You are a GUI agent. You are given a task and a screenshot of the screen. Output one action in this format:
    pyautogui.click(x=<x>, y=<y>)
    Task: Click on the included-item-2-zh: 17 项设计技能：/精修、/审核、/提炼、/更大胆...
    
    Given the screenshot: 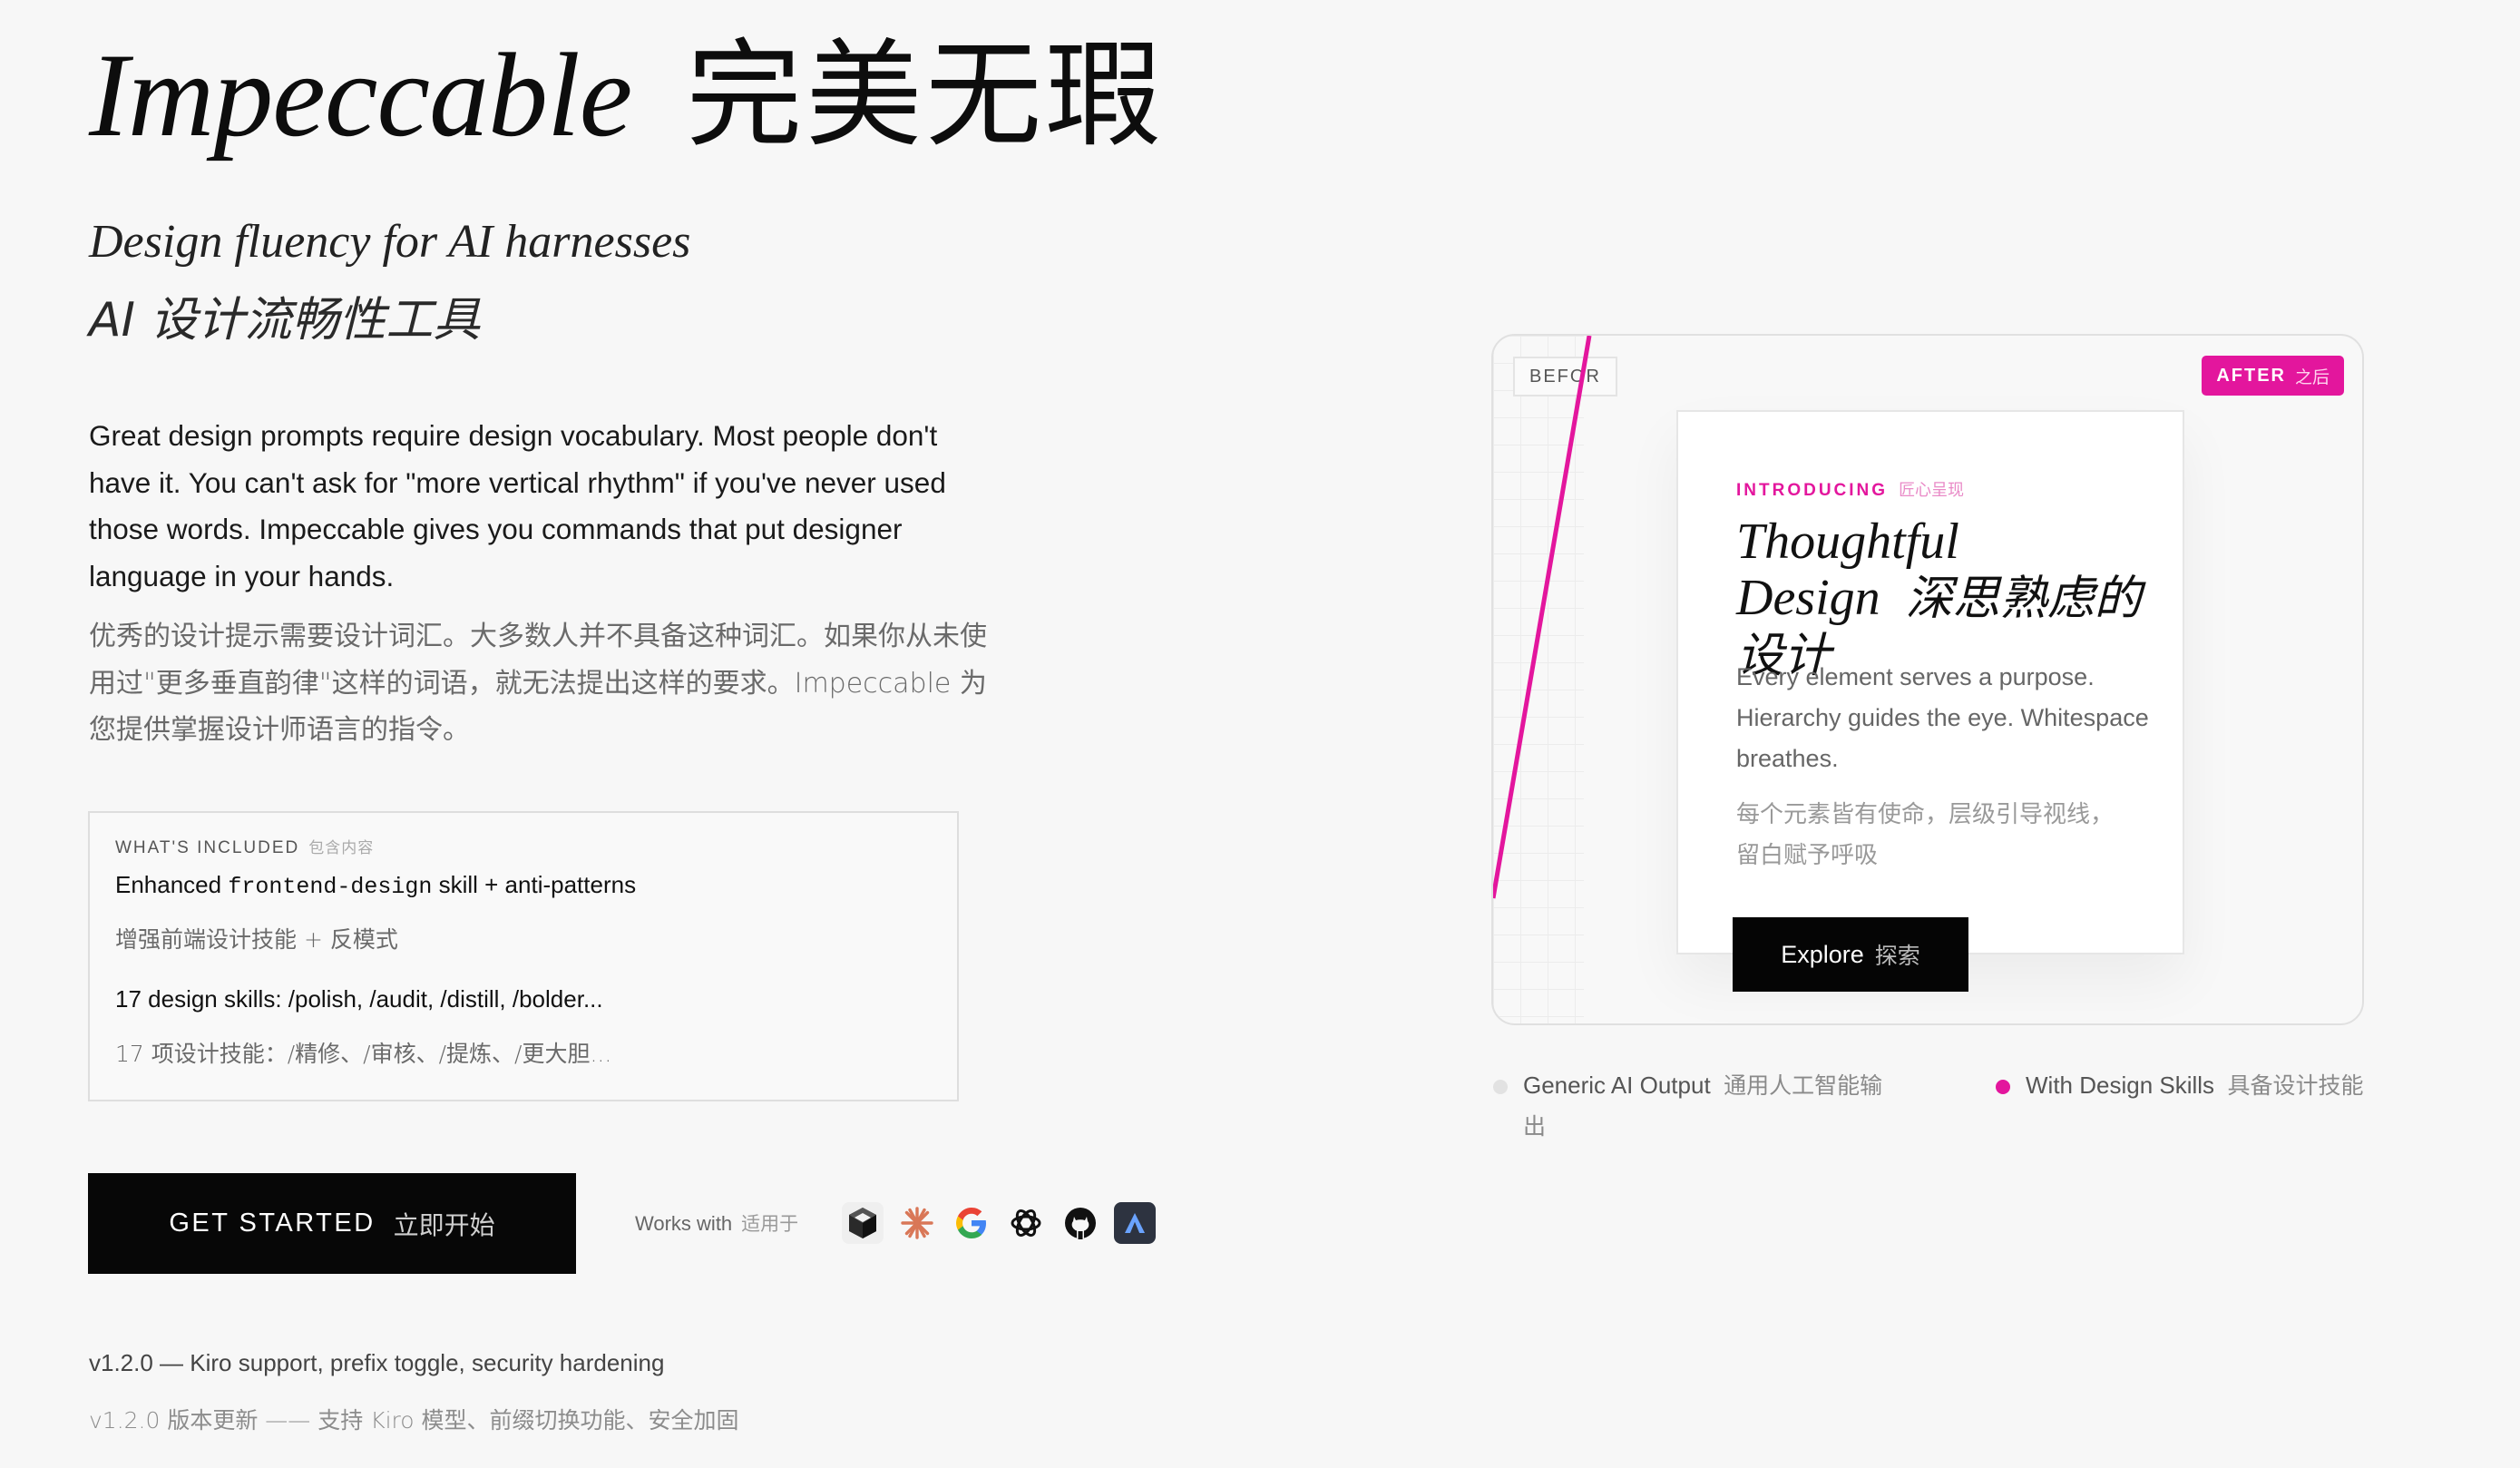 What is the action you would take?
    pyautogui.click(x=364, y=1054)
    